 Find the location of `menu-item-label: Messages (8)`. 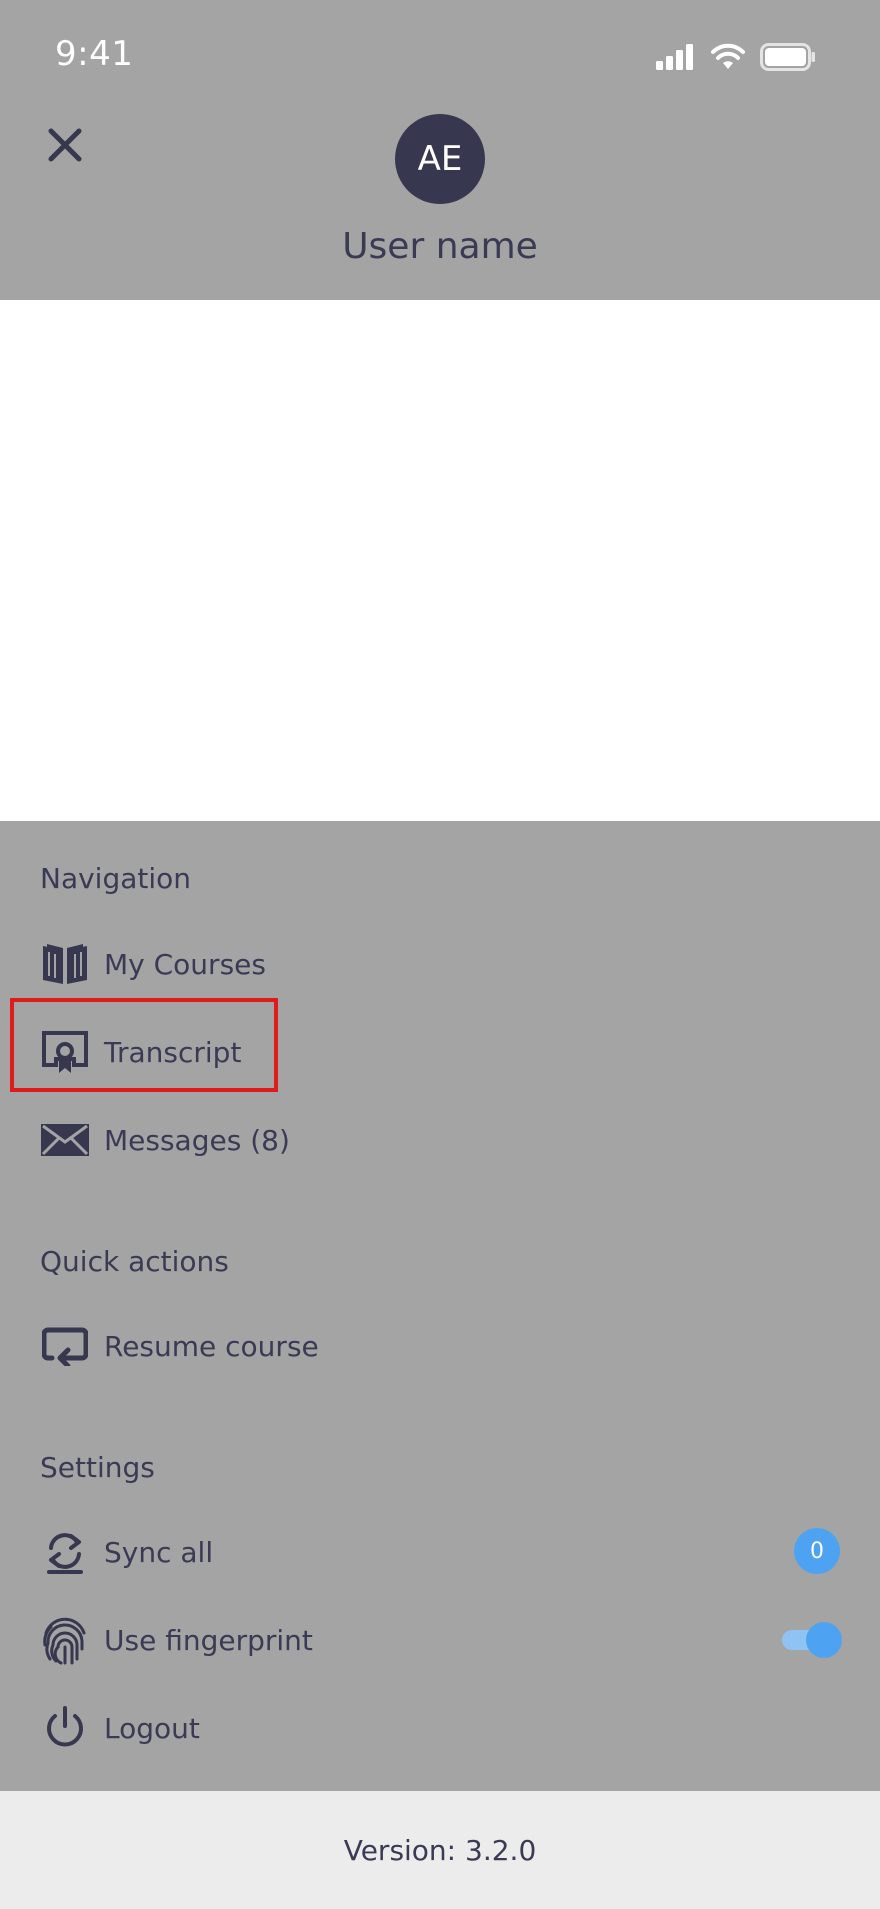

menu-item-label: Messages (8) is located at coordinates (197, 1140).